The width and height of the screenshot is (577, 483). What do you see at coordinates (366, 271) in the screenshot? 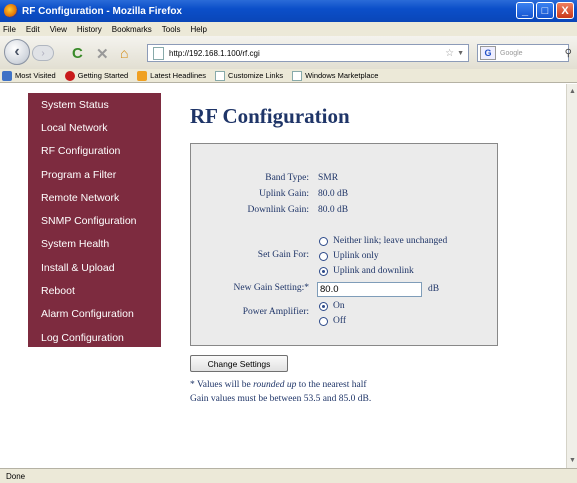
I see `radio-uplink-and-downlink: Uplink and downlink` at bounding box center [366, 271].